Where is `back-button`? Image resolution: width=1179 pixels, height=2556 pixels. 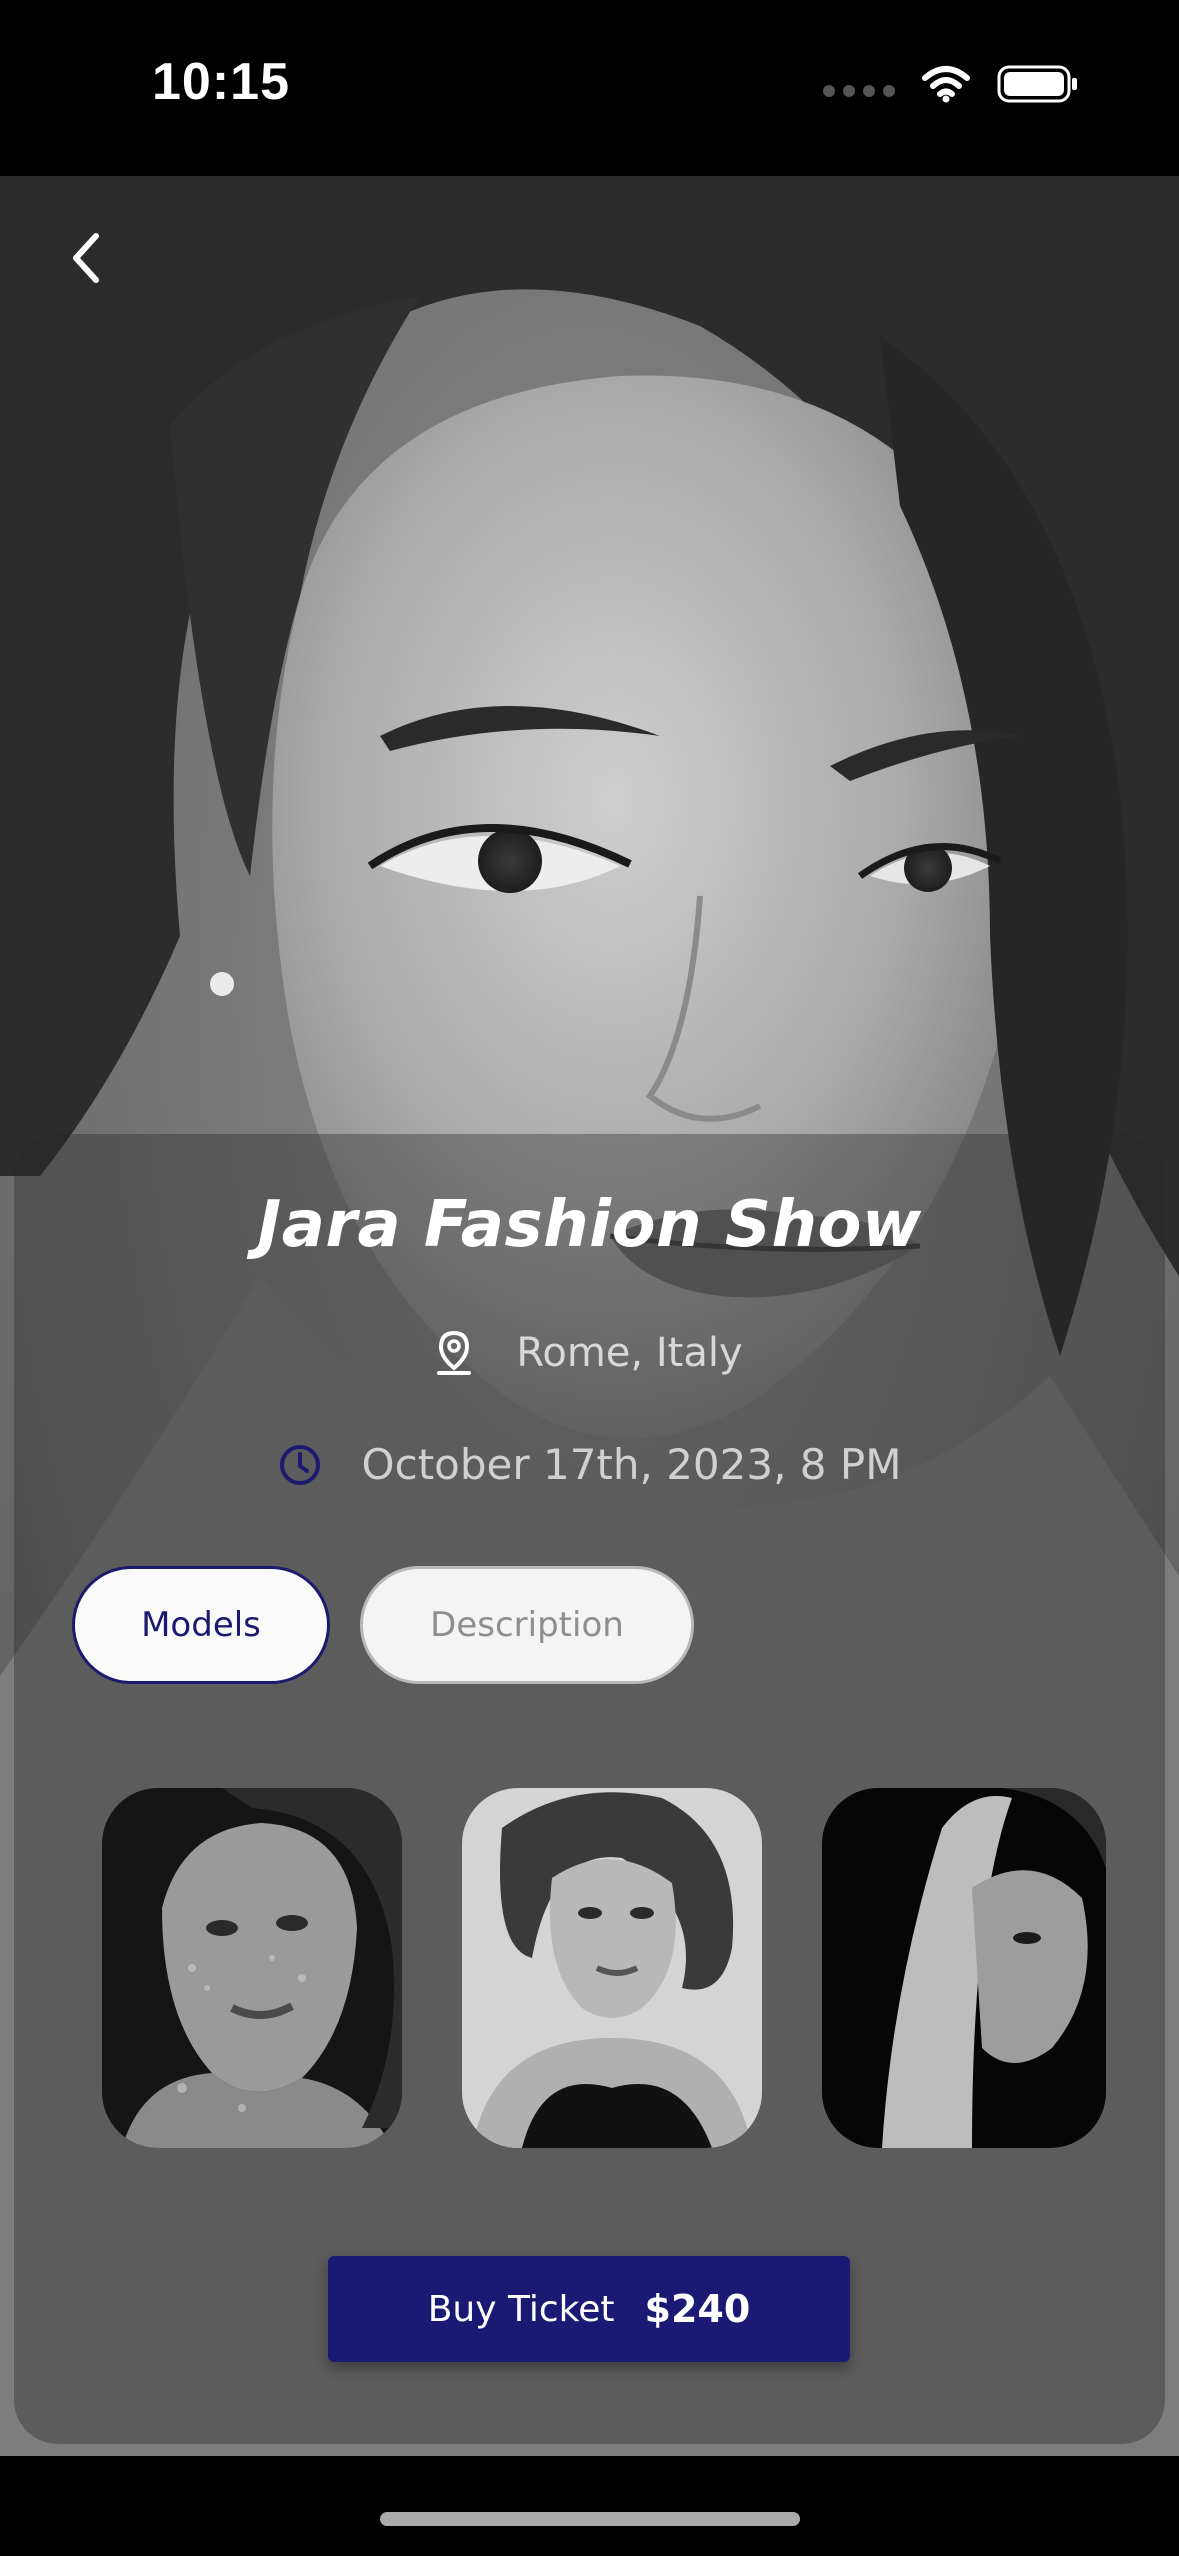
back-button is located at coordinates (86, 258).